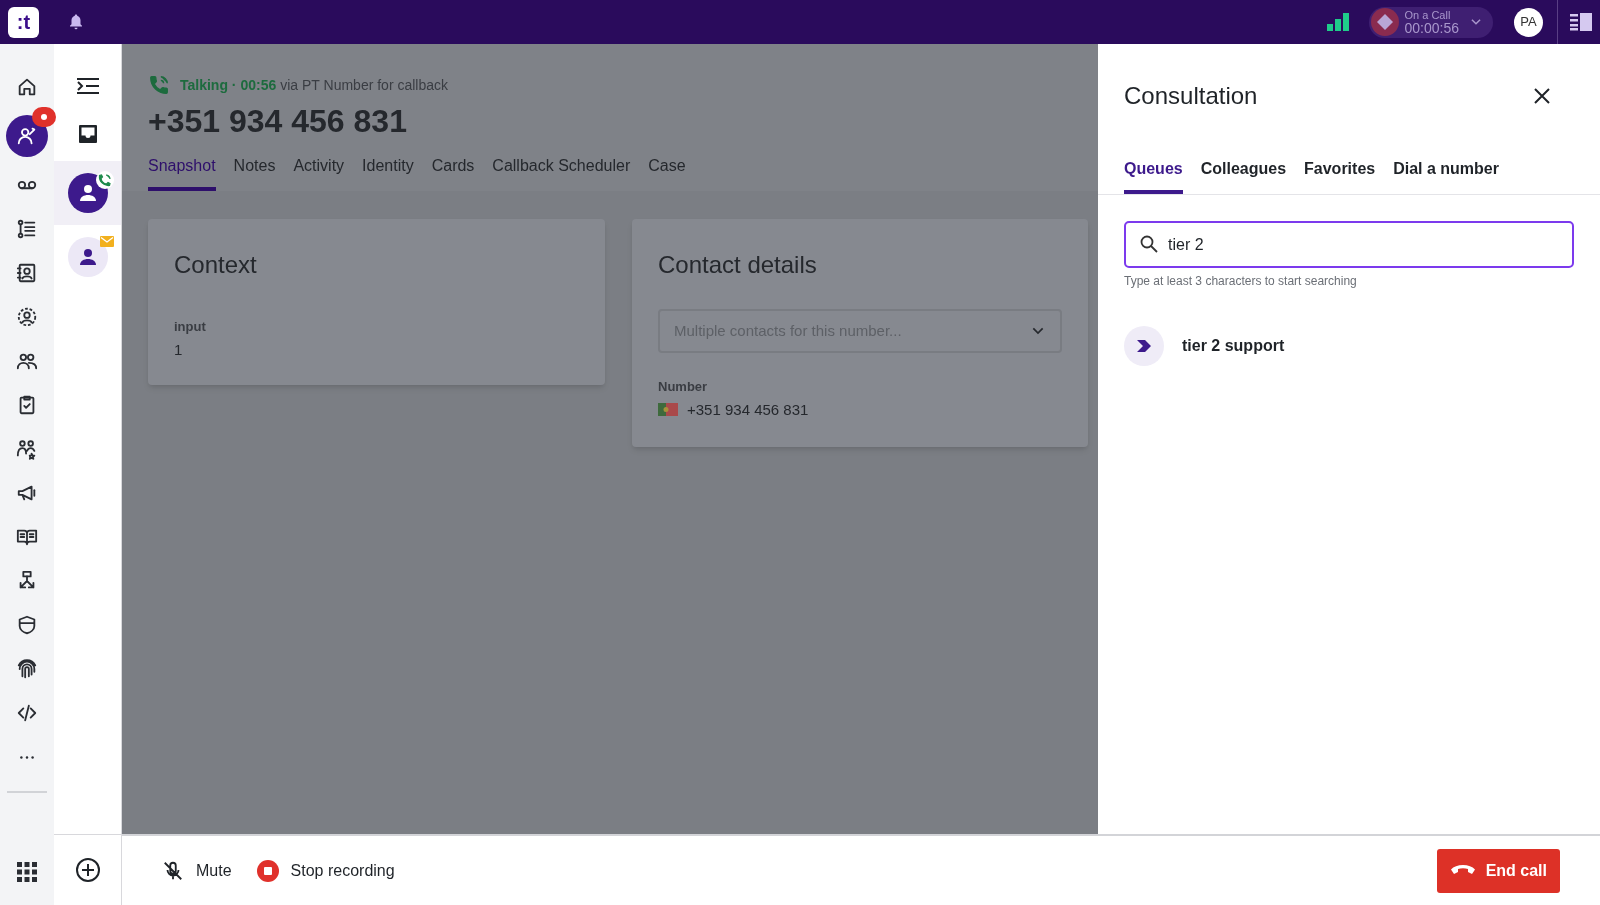 This screenshot has height=905, width=1600. What do you see at coordinates (87, 134) in the screenshot?
I see `inbox-icon` at bounding box center [87, 134].